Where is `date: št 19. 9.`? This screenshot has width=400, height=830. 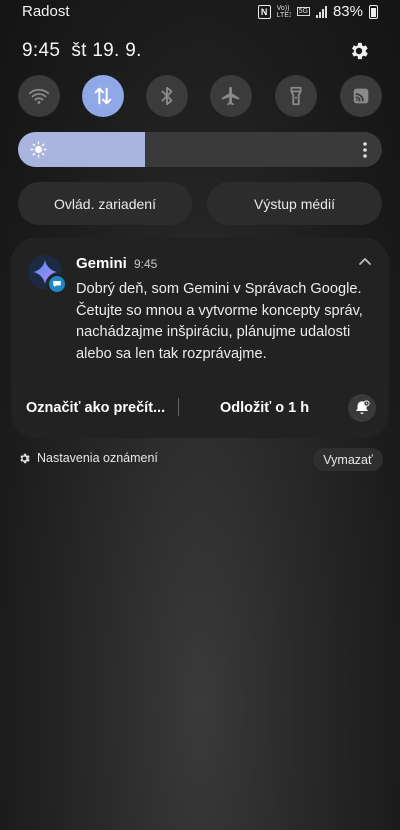
date: št 19. 9. is located at coordinates (106, 50).